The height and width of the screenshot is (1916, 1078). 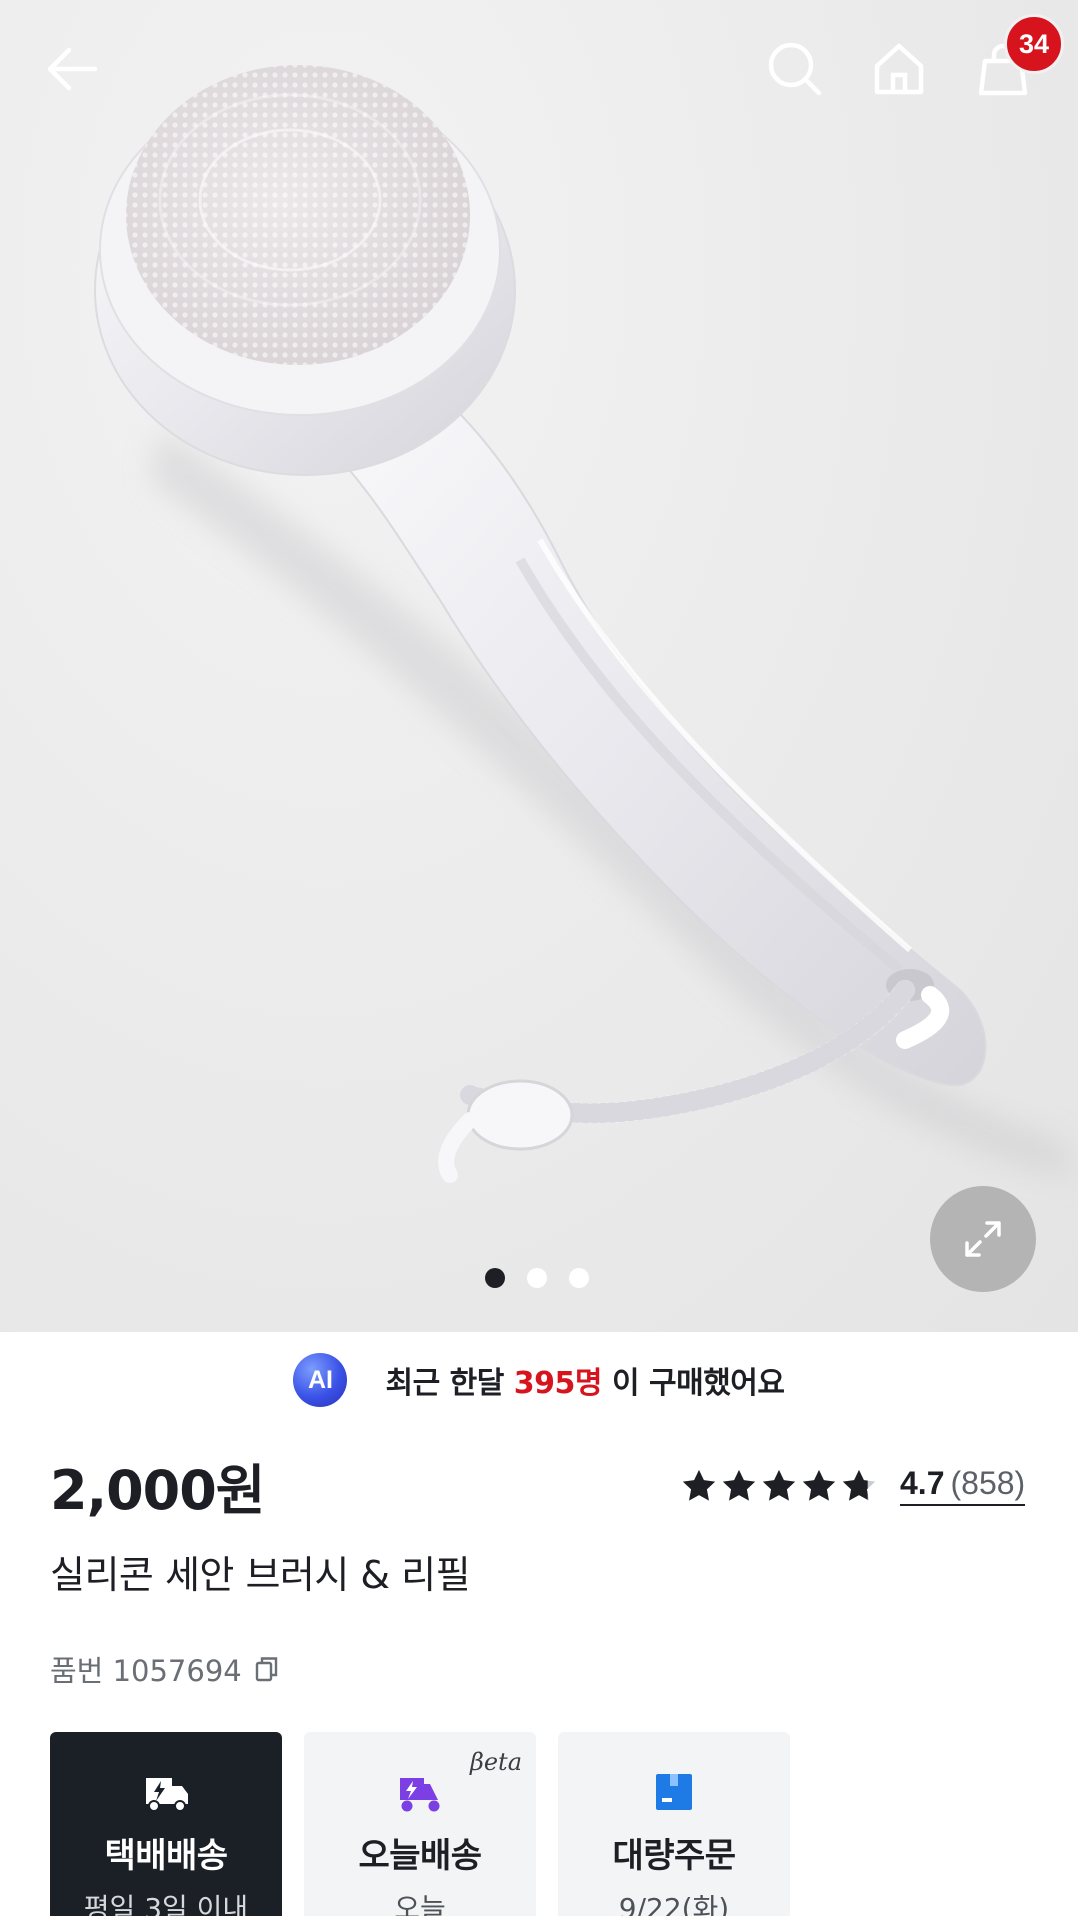 I want to click on ai-badge: AI, so click(x=320, y=1380).